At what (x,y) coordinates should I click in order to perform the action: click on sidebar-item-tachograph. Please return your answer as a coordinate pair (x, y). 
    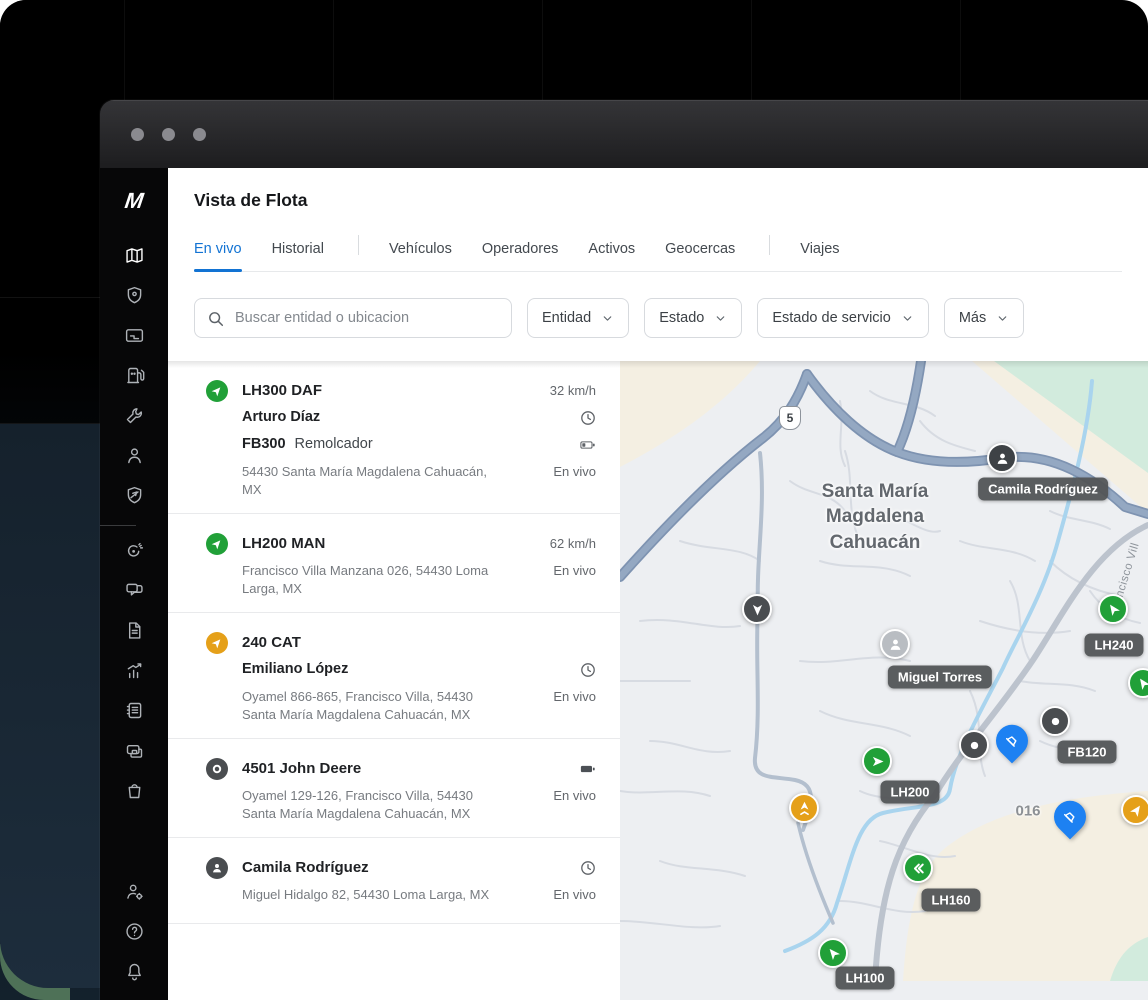
    Looking at the image, I should click on (134, 553).